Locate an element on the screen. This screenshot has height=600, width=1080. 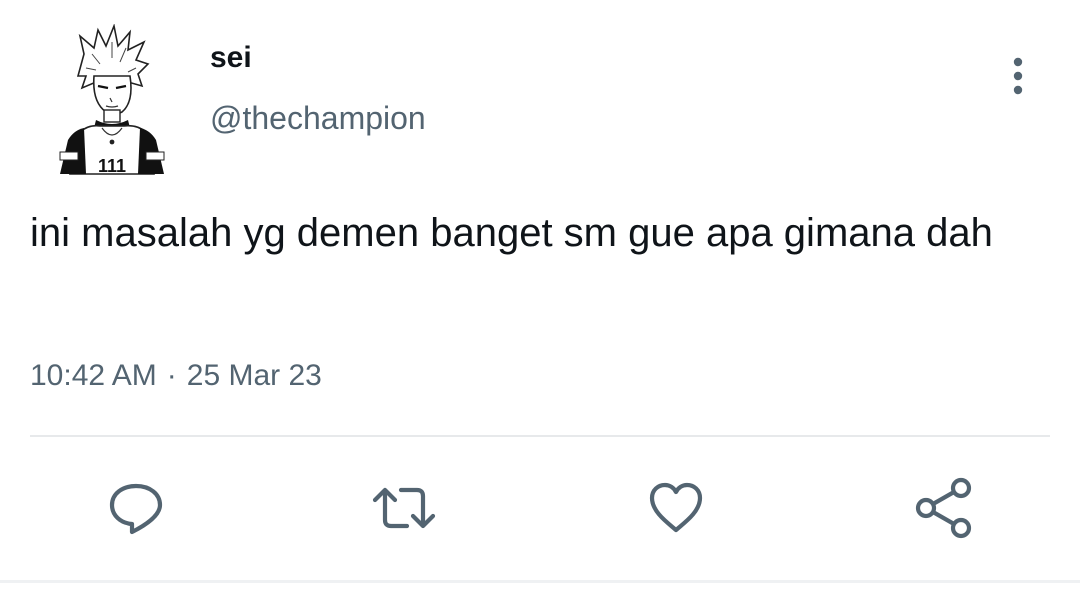
retweet-button is located at coordinates (404, 508).